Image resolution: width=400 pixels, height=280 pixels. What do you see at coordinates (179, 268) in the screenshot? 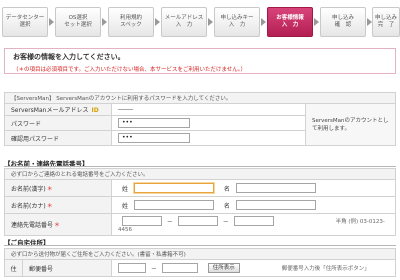
I see `zip-part2-input` at bounding box center [179, 268].